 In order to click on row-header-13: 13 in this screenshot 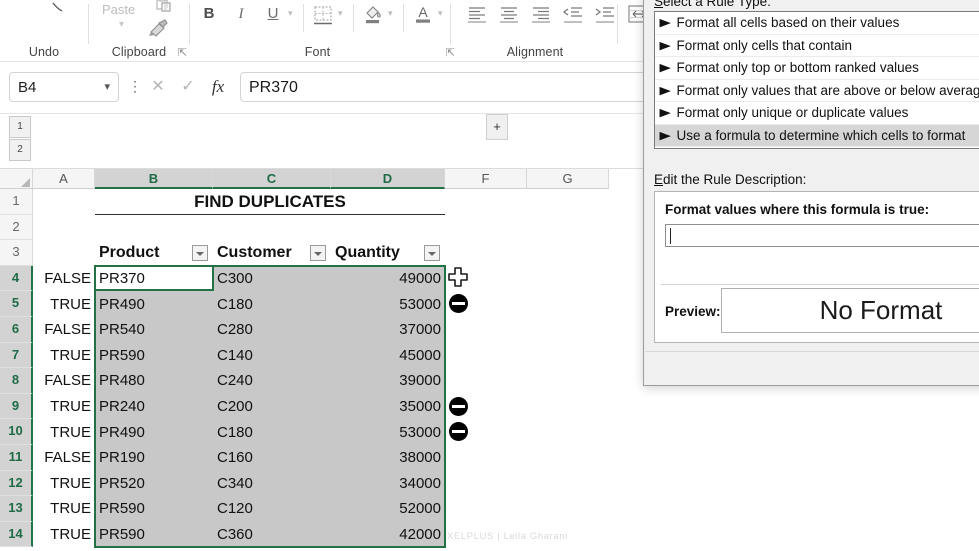, I will do `click(16, 509)`.